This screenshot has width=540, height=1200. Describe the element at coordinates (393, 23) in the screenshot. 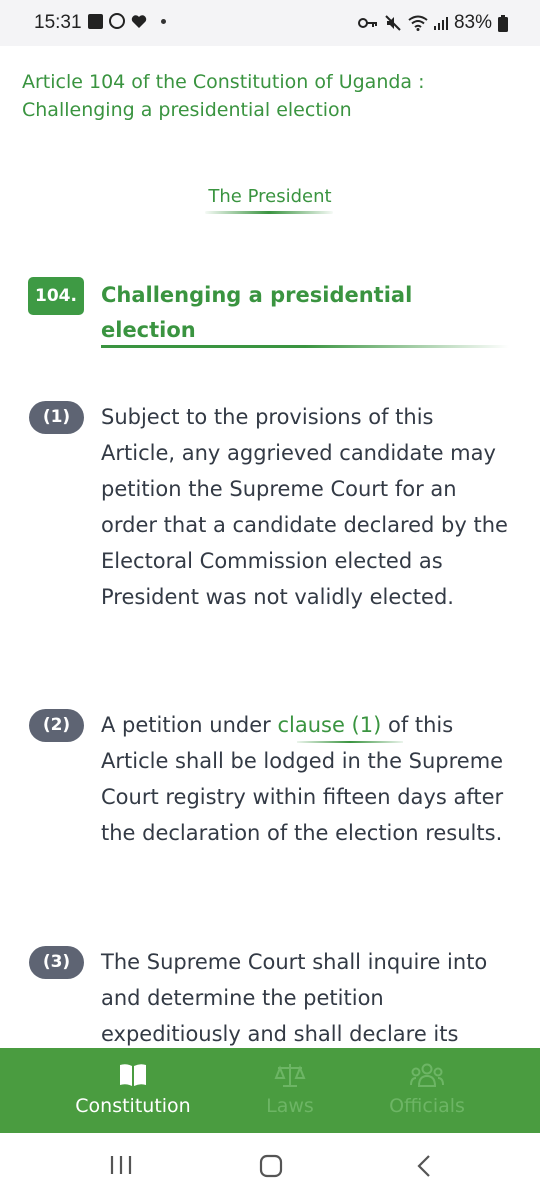

I see `mute-icon` at that location.